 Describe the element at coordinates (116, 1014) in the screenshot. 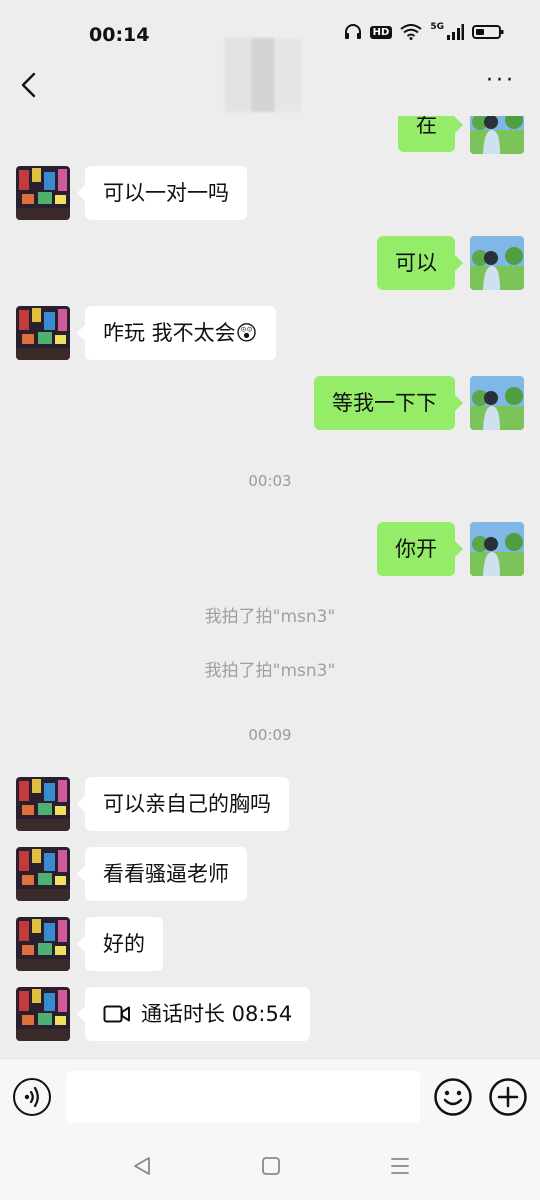

I see `video-call-icon` at that location.